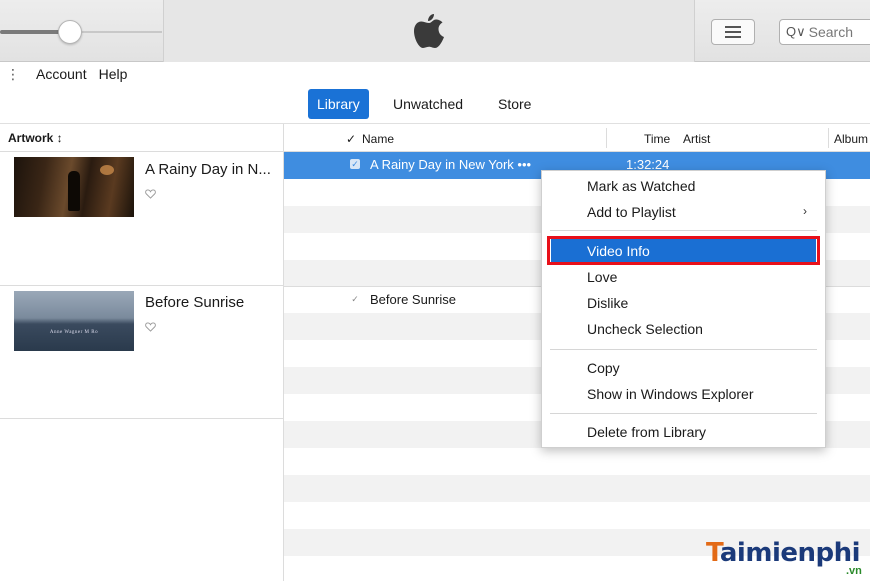 This screenshot has width=870, height=581. Describe the element at coordinates (74, 332) in the screenshot. I see `poster-caption: Anne Wagner M Ro` at that location.